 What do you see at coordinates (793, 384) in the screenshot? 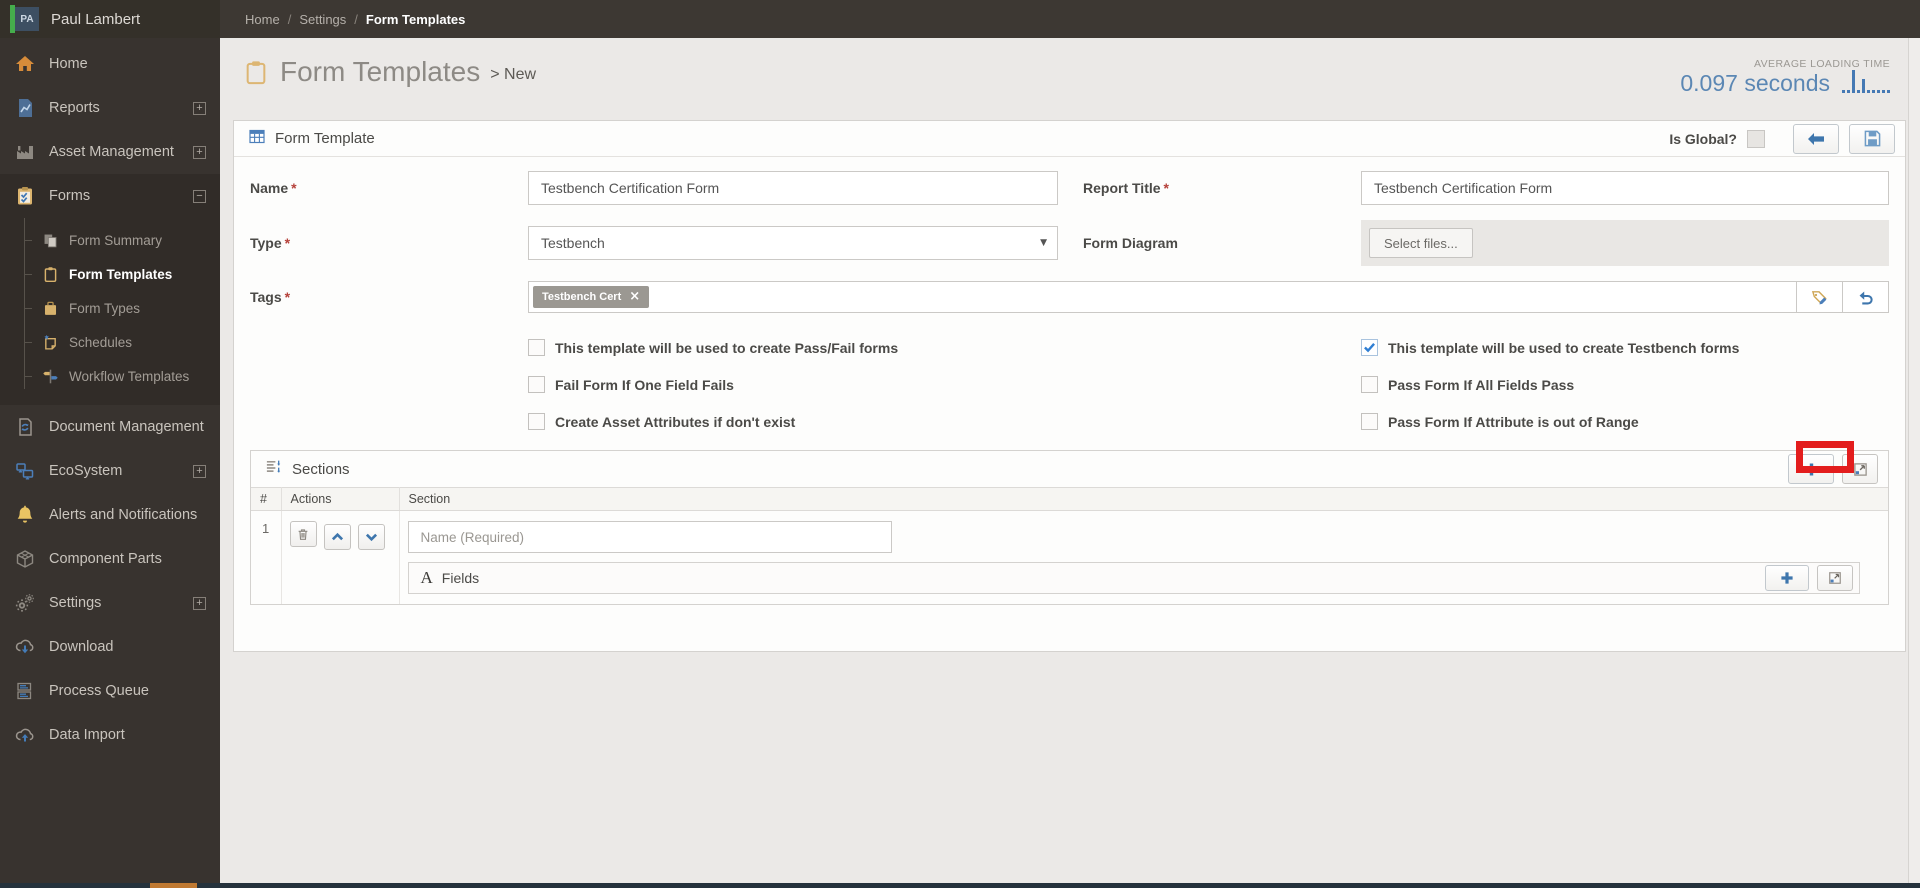
I see `checkbox-fail-form-one-field: Fail Form If One Field Fails` at bounding box center [793, 384].